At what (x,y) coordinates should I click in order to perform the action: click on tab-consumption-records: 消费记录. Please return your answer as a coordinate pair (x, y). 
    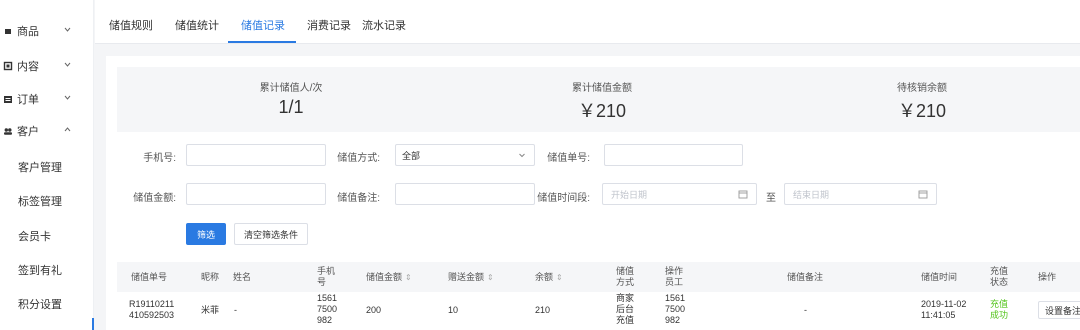
    Looking at the image, I should click on (329, 25).